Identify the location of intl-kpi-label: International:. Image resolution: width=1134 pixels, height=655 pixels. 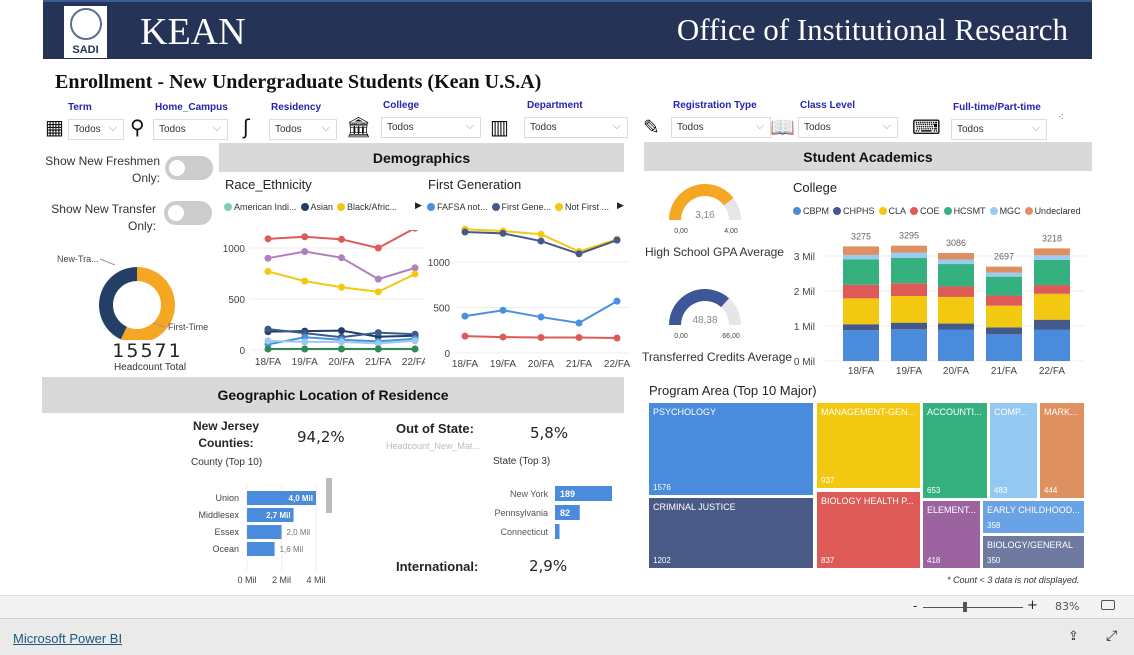
(437, 566).